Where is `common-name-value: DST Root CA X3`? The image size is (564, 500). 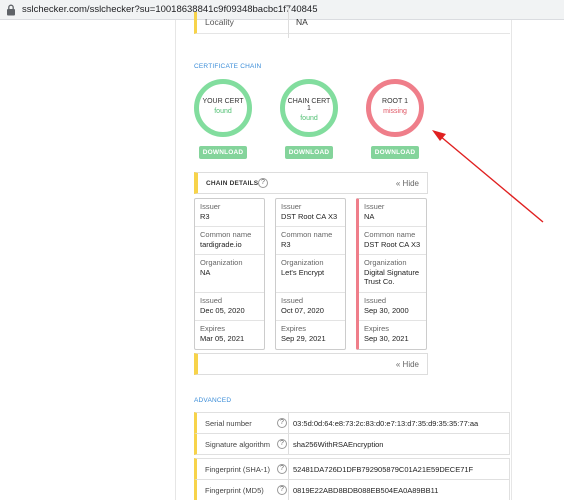
common-name-value: DST Root CA X3 is located at coordinates (392, 244).